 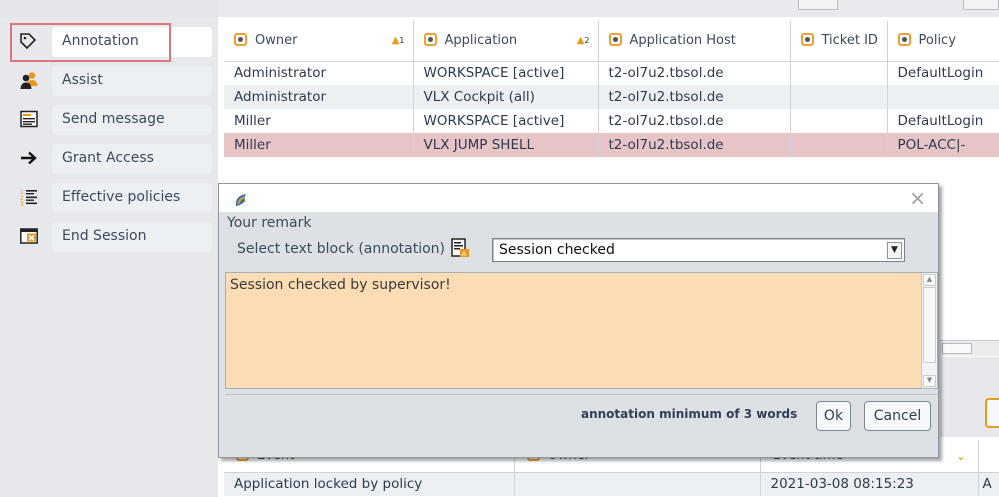 I want to click on toolbar-button-fragment, so click(x=818, y=5).